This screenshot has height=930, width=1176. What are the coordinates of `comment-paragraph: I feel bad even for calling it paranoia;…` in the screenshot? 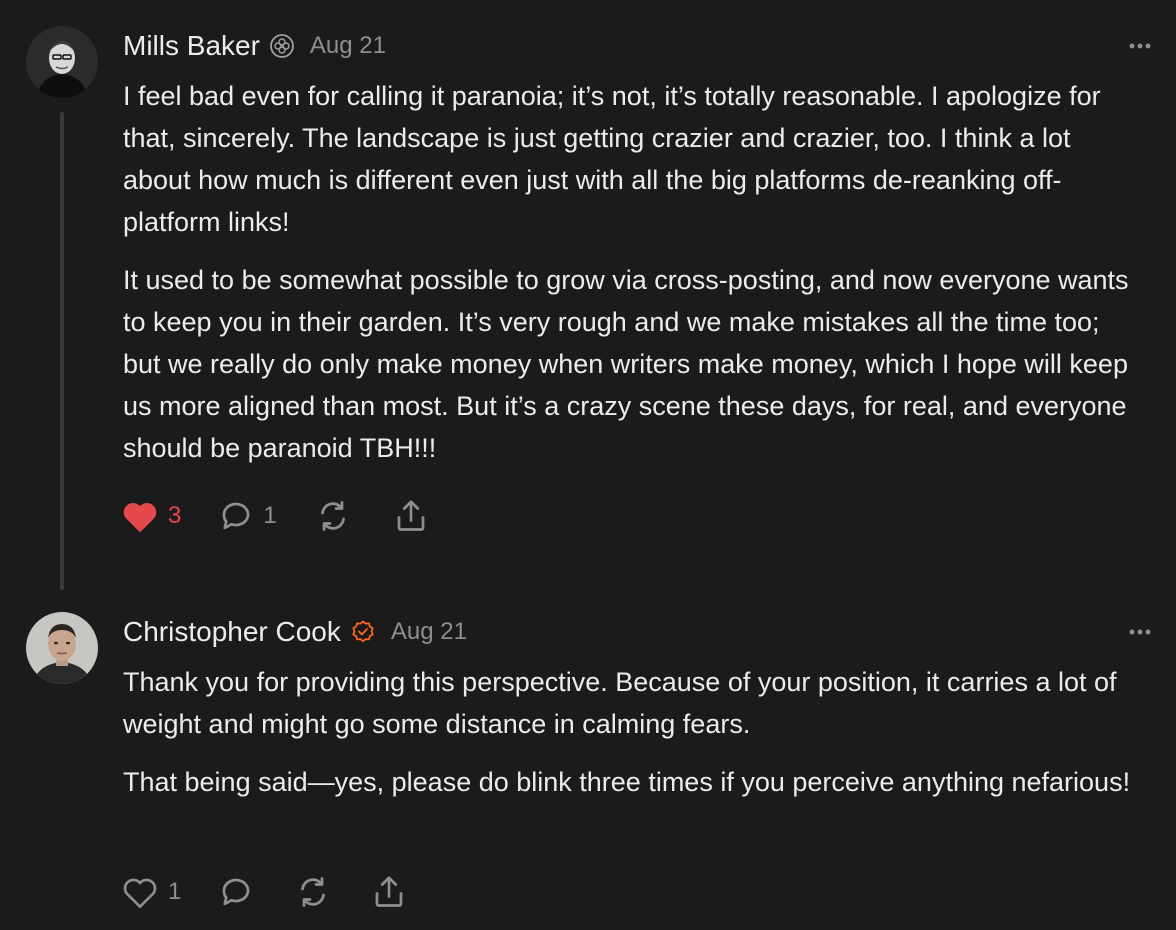 It's located at (612, 159).